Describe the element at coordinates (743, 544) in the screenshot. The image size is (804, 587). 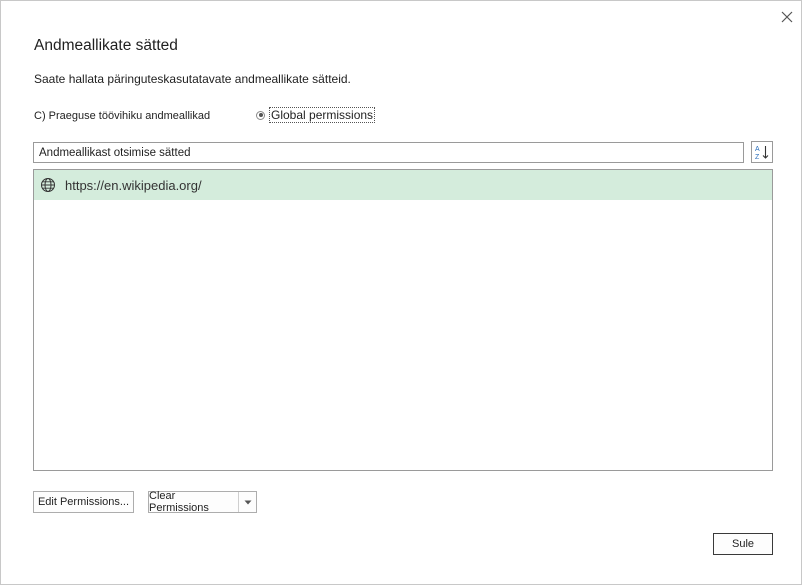
I see `close-dialog-button: Sule` at that location.